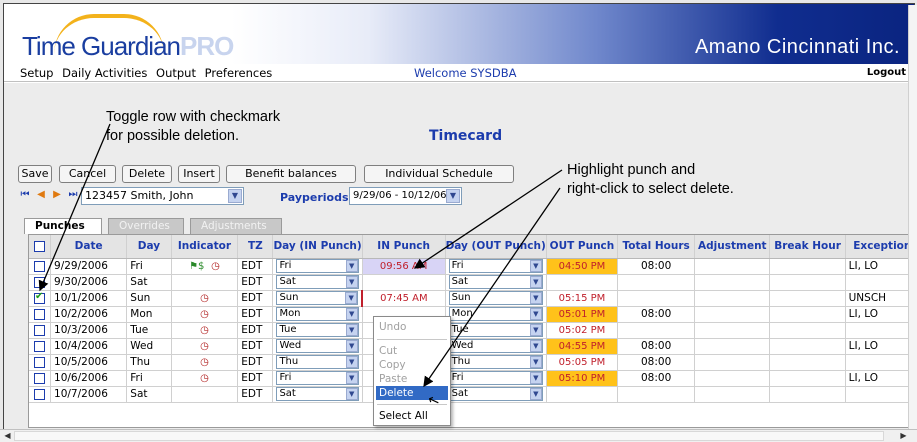  Describe the element at coordinates (879, 247) in the screenshot. I see `col-header-exception: Exception` at that location.